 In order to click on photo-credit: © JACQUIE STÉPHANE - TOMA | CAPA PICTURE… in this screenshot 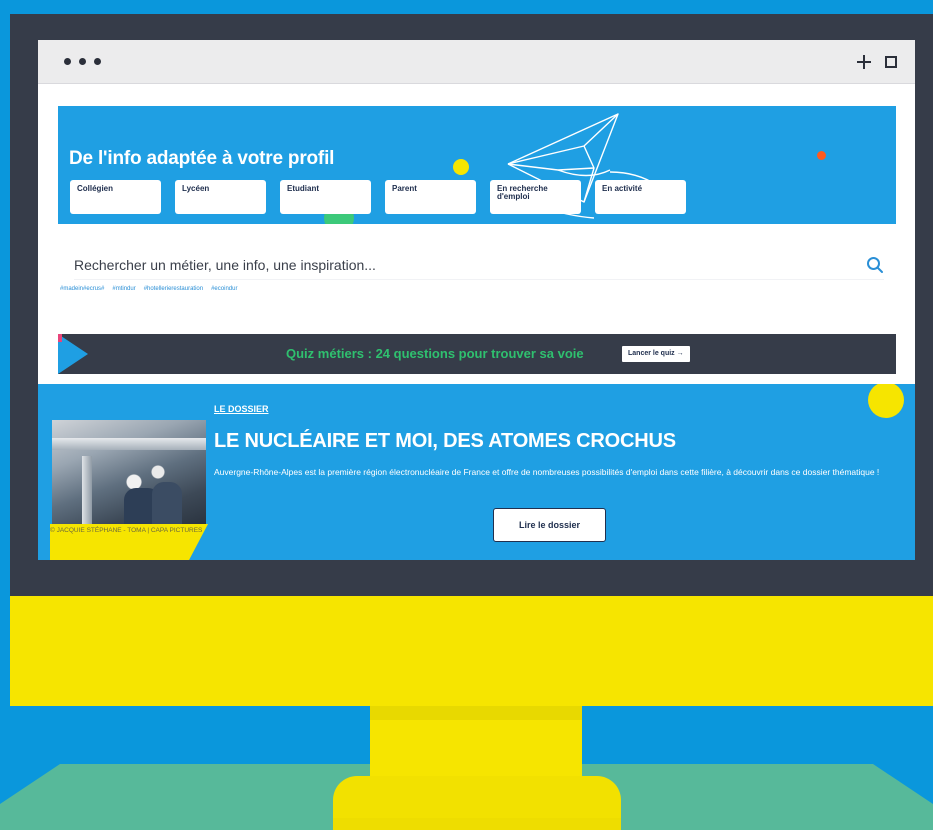, I will do `click(126, 530)`.